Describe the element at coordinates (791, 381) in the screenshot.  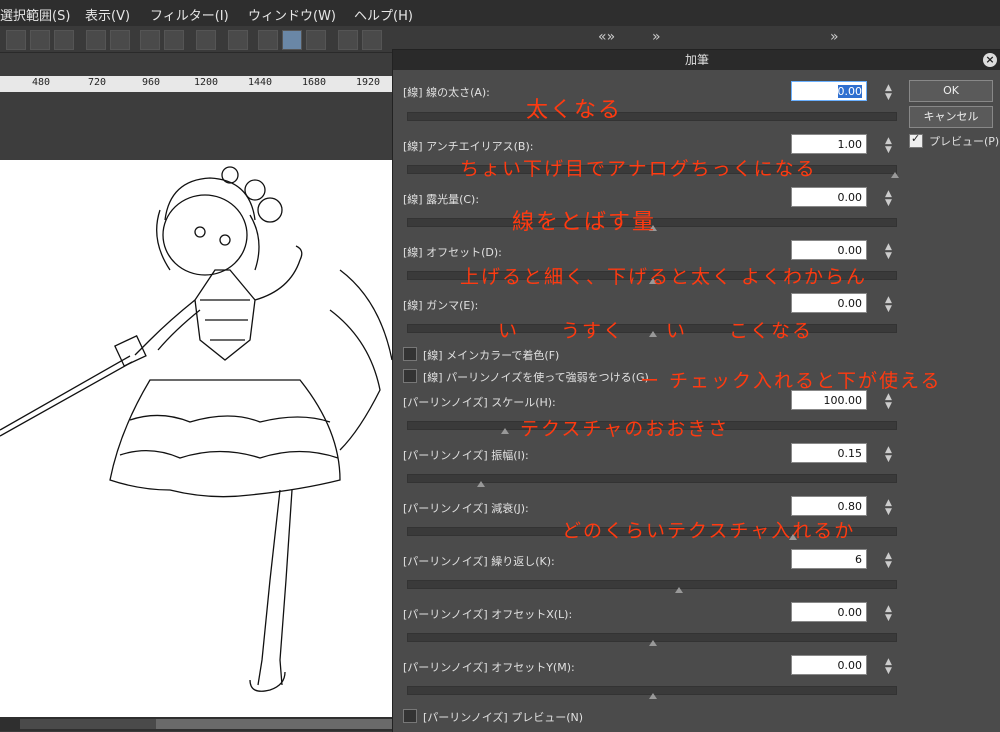
I see `annotation-text: ー チェック入れると下が使える` at that location.